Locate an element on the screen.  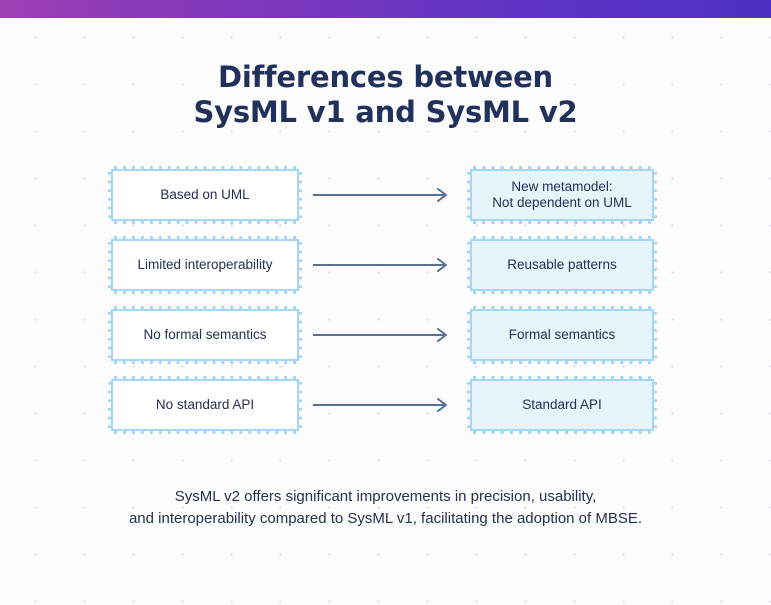
sysml-v2-box: Formal semantics is located at coordinates (562, 335).